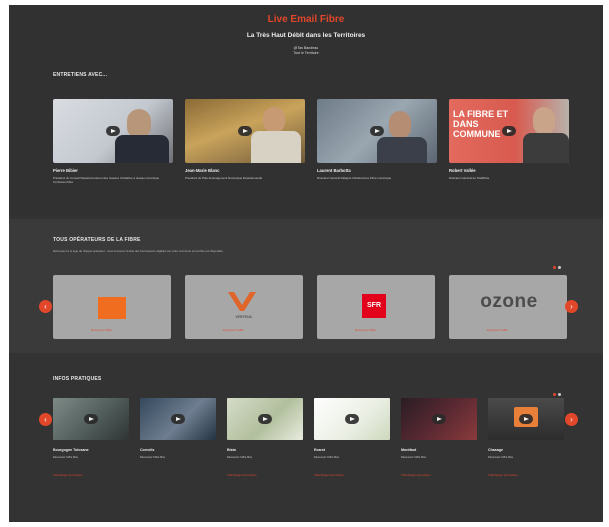 This screenshot has height=527, width=609. I want to click on practical-item-name: Bisto, so click(231, 450).